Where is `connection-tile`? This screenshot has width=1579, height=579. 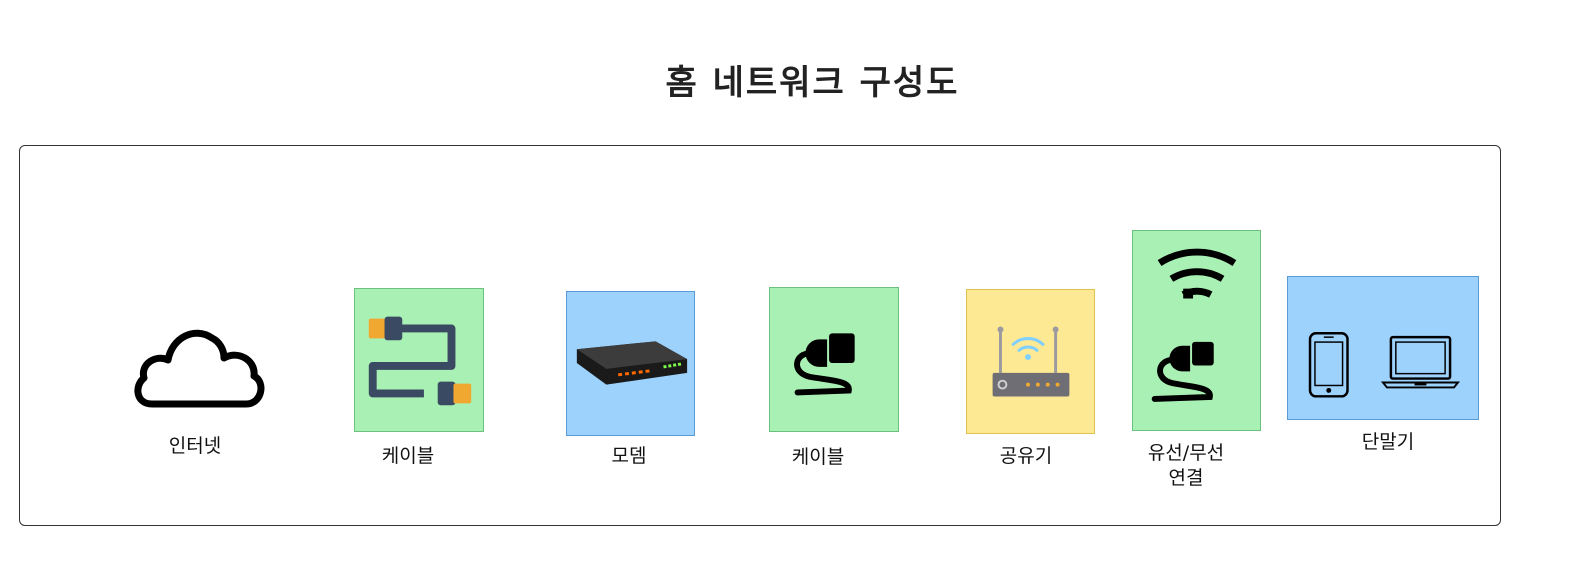
connection-tile is located at coordinates (1196, 330).